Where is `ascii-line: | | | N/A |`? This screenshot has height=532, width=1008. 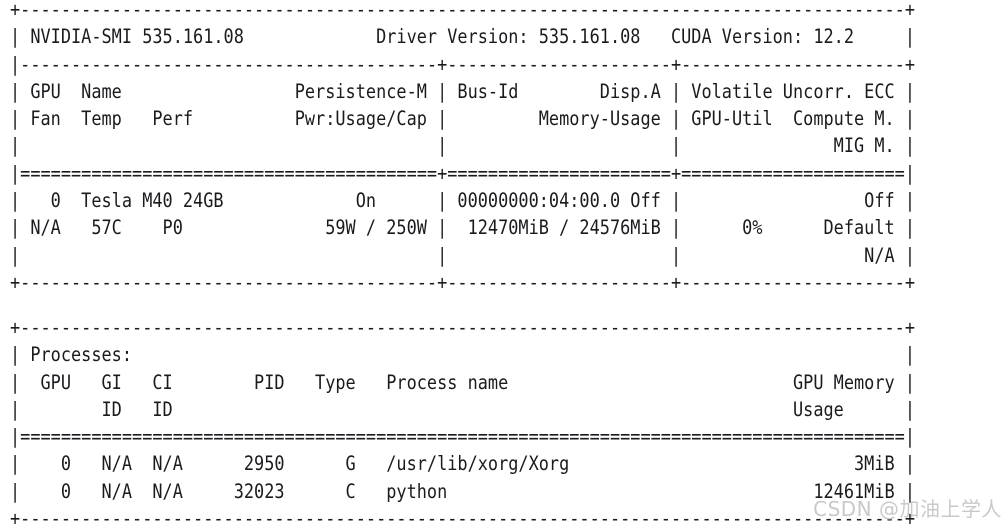
ascii-line: | | | N/A | is located at coordinates (463, 255).